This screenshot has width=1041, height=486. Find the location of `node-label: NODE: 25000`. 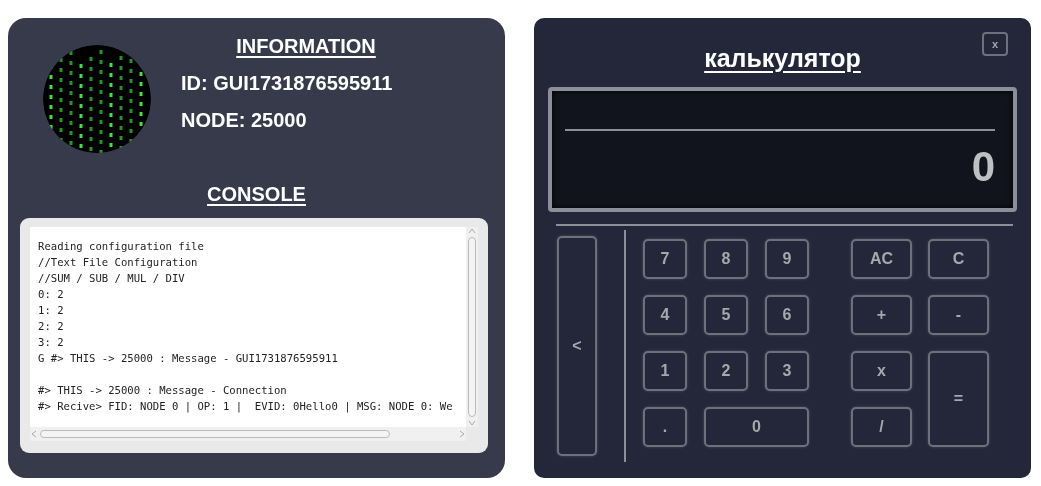

node-label: NODE: 25000 is located at coordinates (244, 120).